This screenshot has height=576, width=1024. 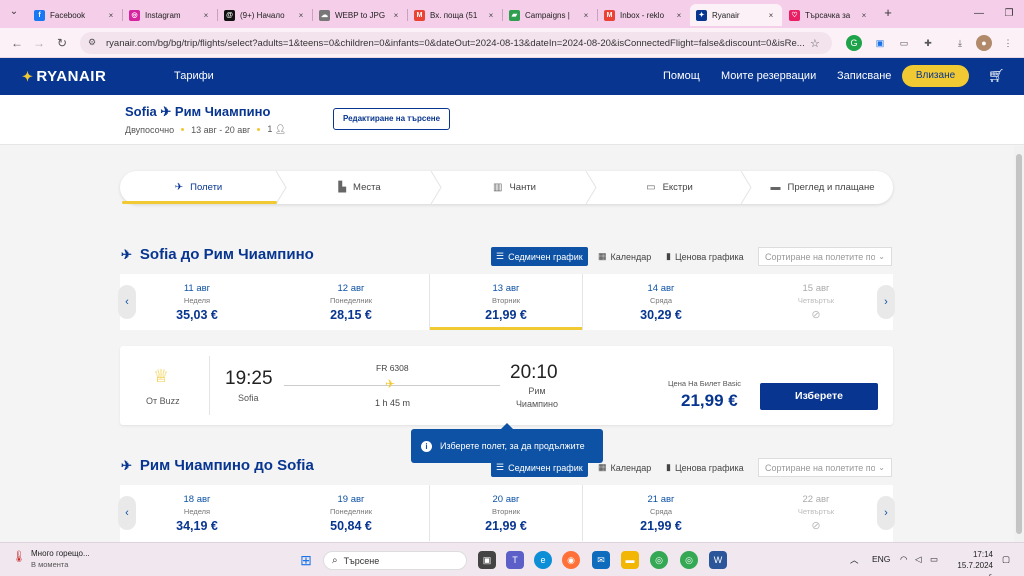 What do you see at coordinates (161, 376) in the screenshot?
I see `buzz-logo-icon: ♕` at bounding box center [161, 376].